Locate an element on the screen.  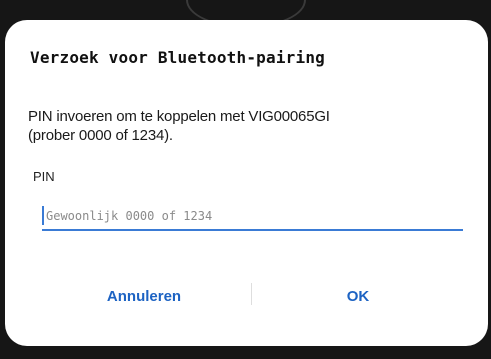
ok-button: OK is located at coordinates (358, 296).